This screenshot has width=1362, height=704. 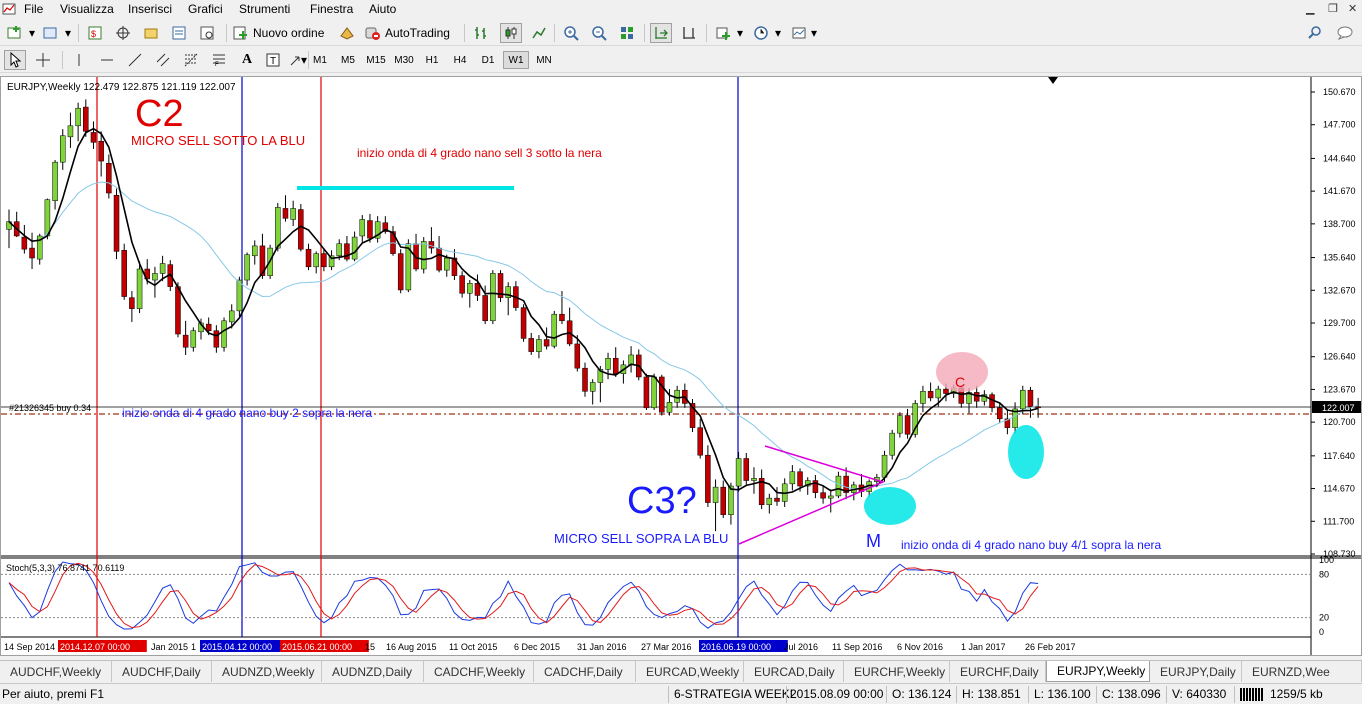 What do you see at coordinates (169, 647) in the screenshot?
I see `time-axis-label: Jan 2015` at bounding box center [169, 647].